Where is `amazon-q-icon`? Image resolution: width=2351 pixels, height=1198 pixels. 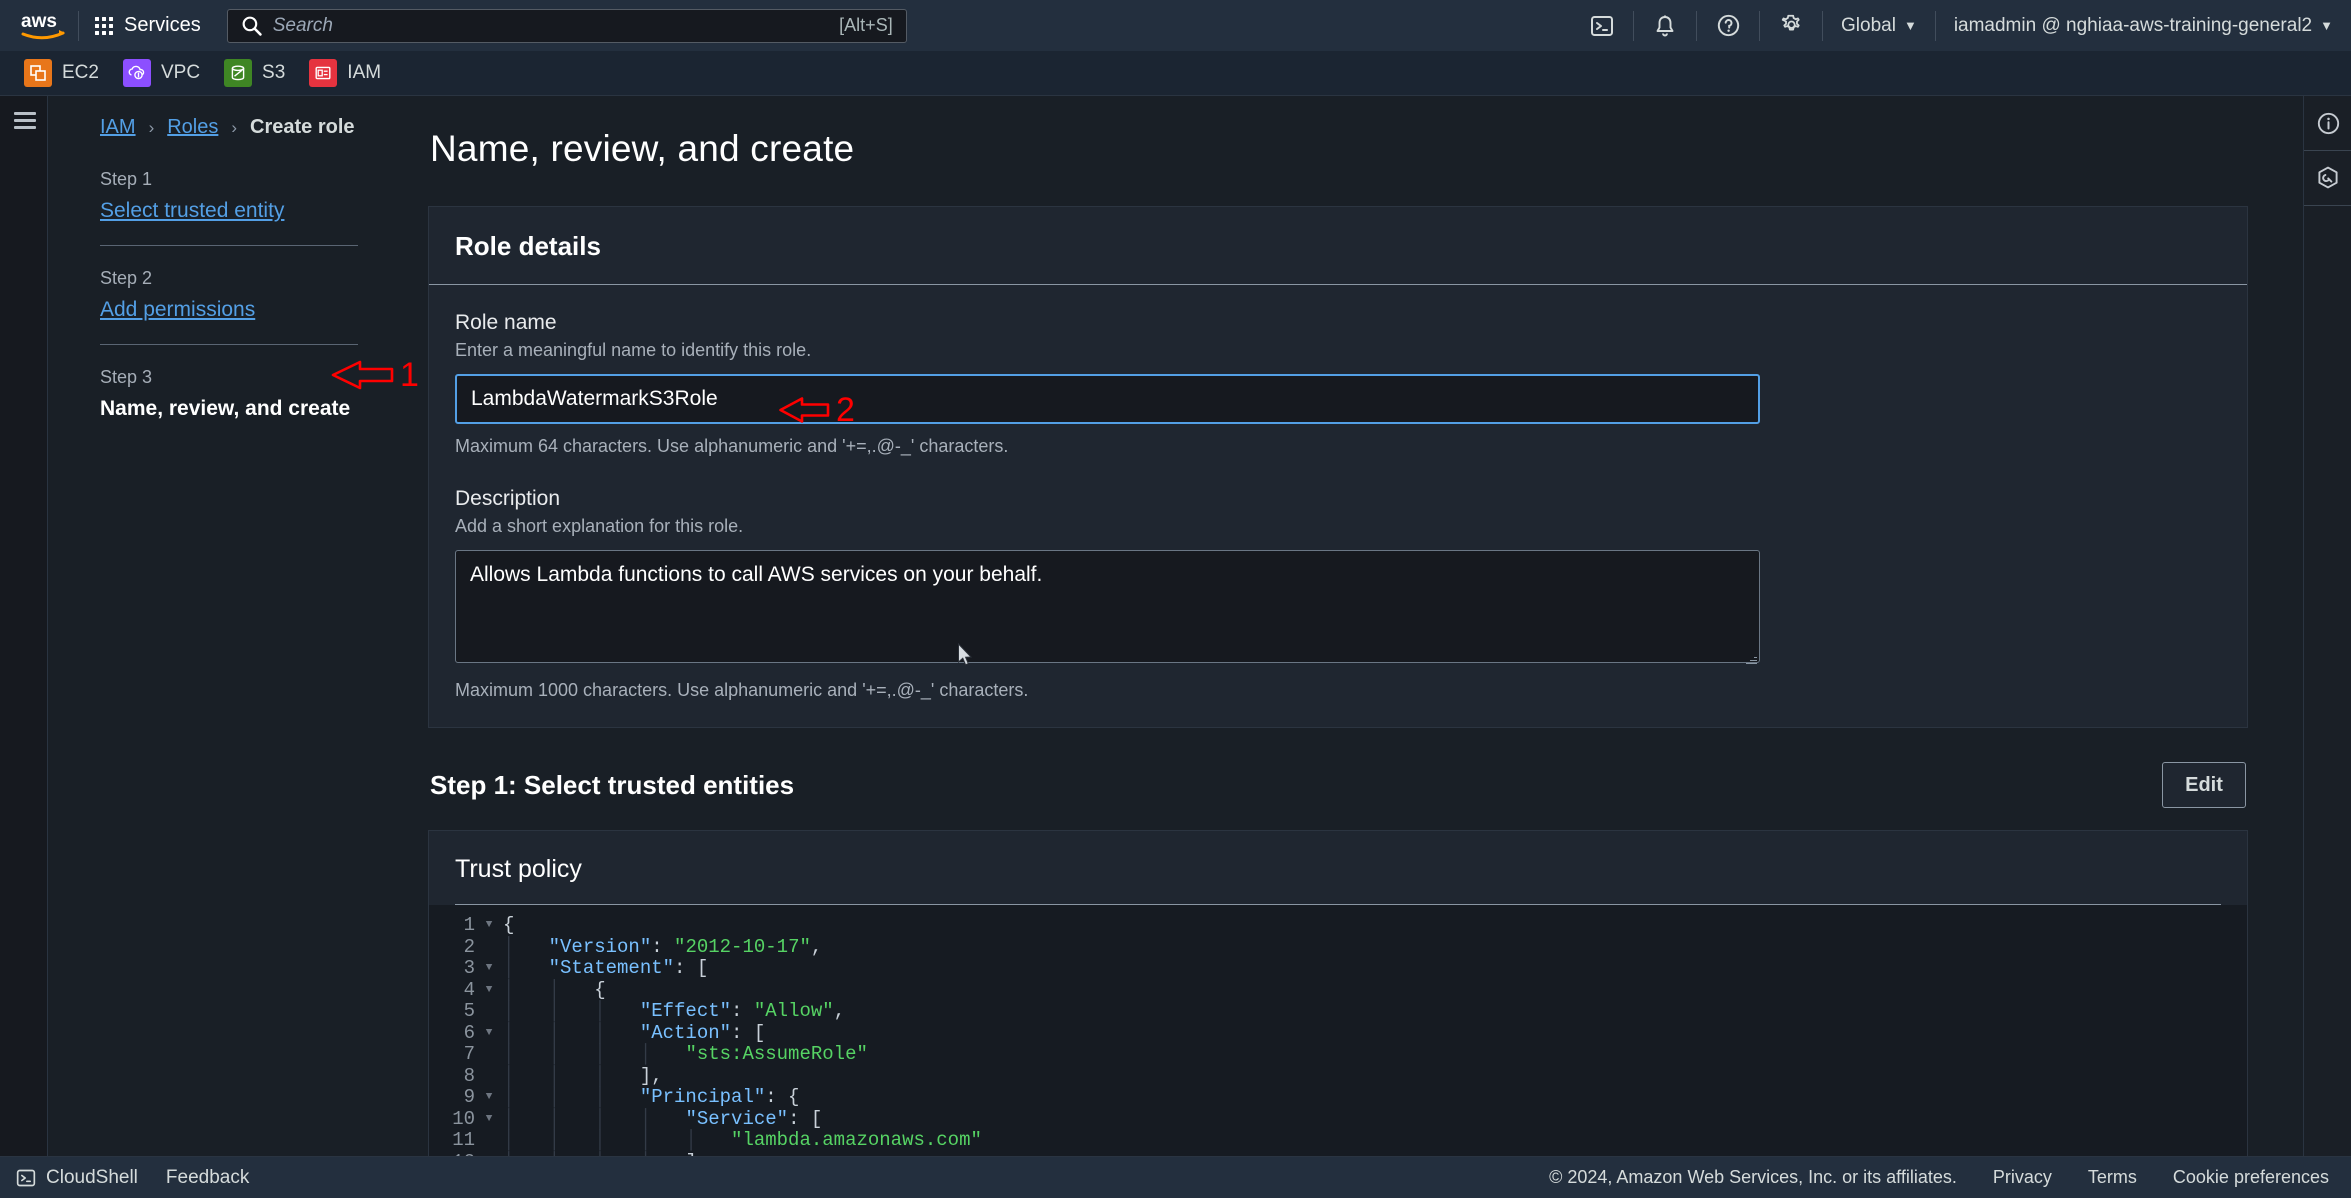
amazon-q-icon is located at coordinates (2327, 178).